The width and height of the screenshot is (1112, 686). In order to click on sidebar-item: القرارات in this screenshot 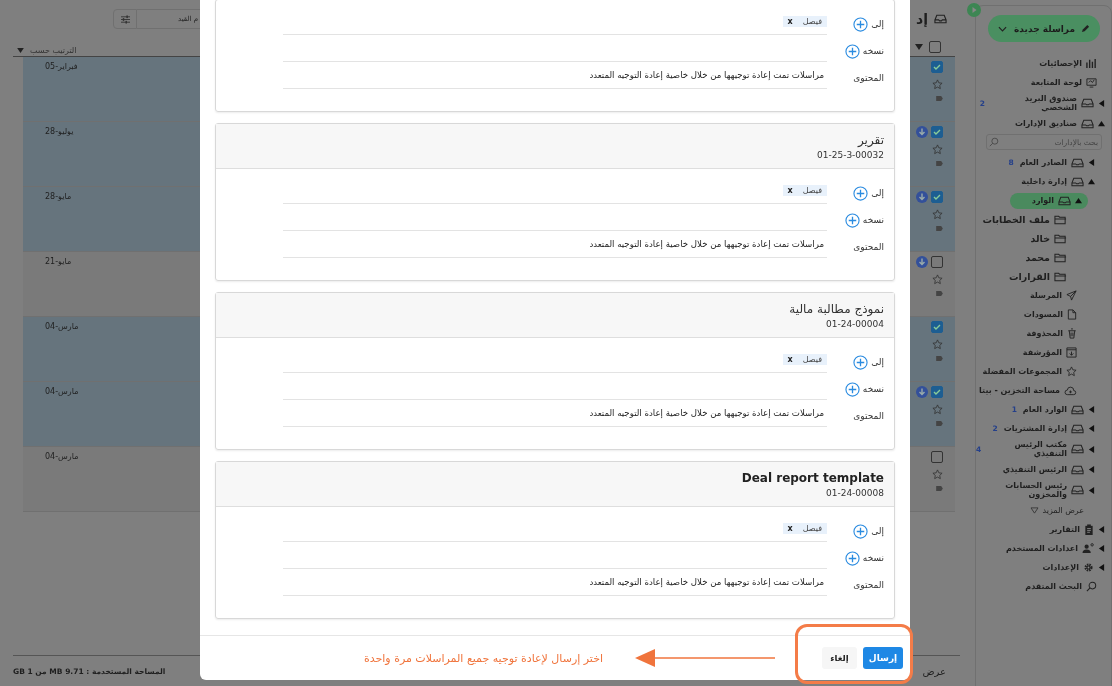, I will do `click(1037, 276)`.